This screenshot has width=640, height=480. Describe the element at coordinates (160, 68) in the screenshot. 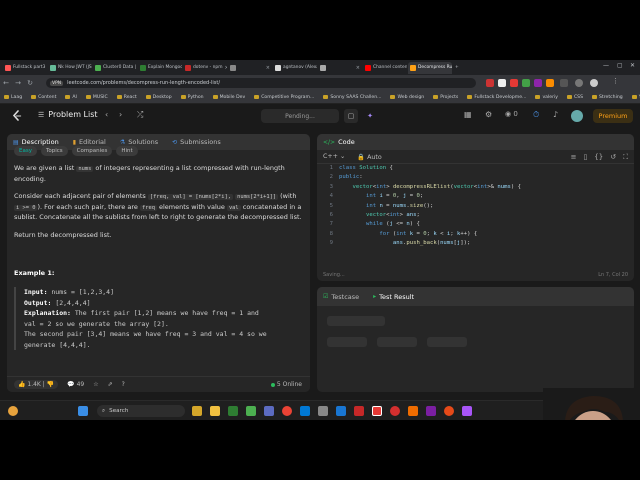

I see `browser-tab: Explain Mongoose Opti...×` at that location.